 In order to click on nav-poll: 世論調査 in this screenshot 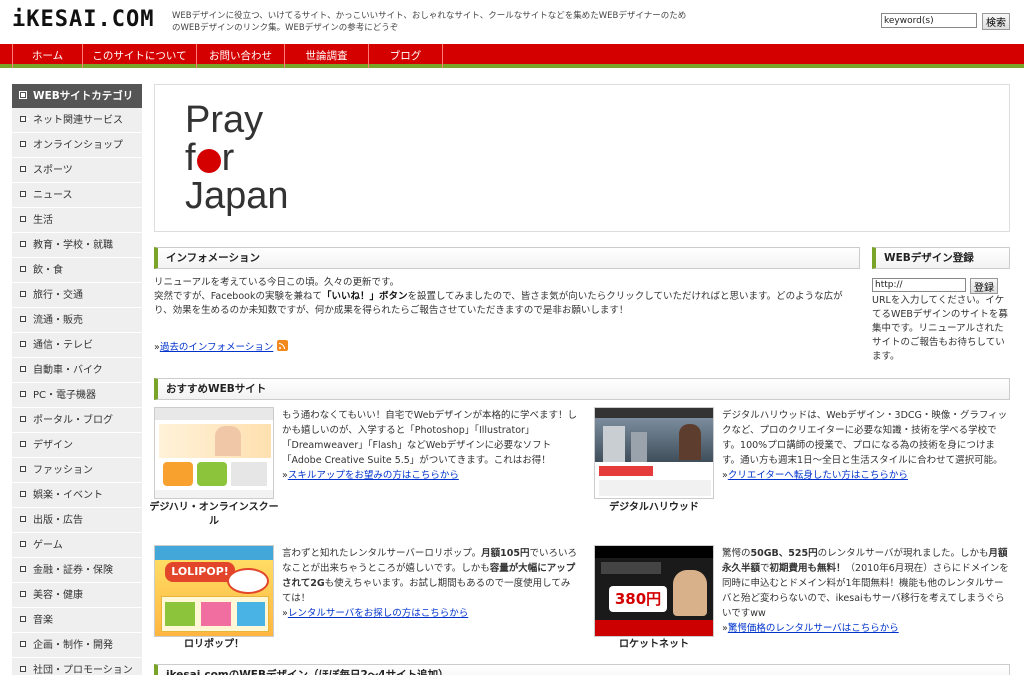, I will do `click(327, 56)`.